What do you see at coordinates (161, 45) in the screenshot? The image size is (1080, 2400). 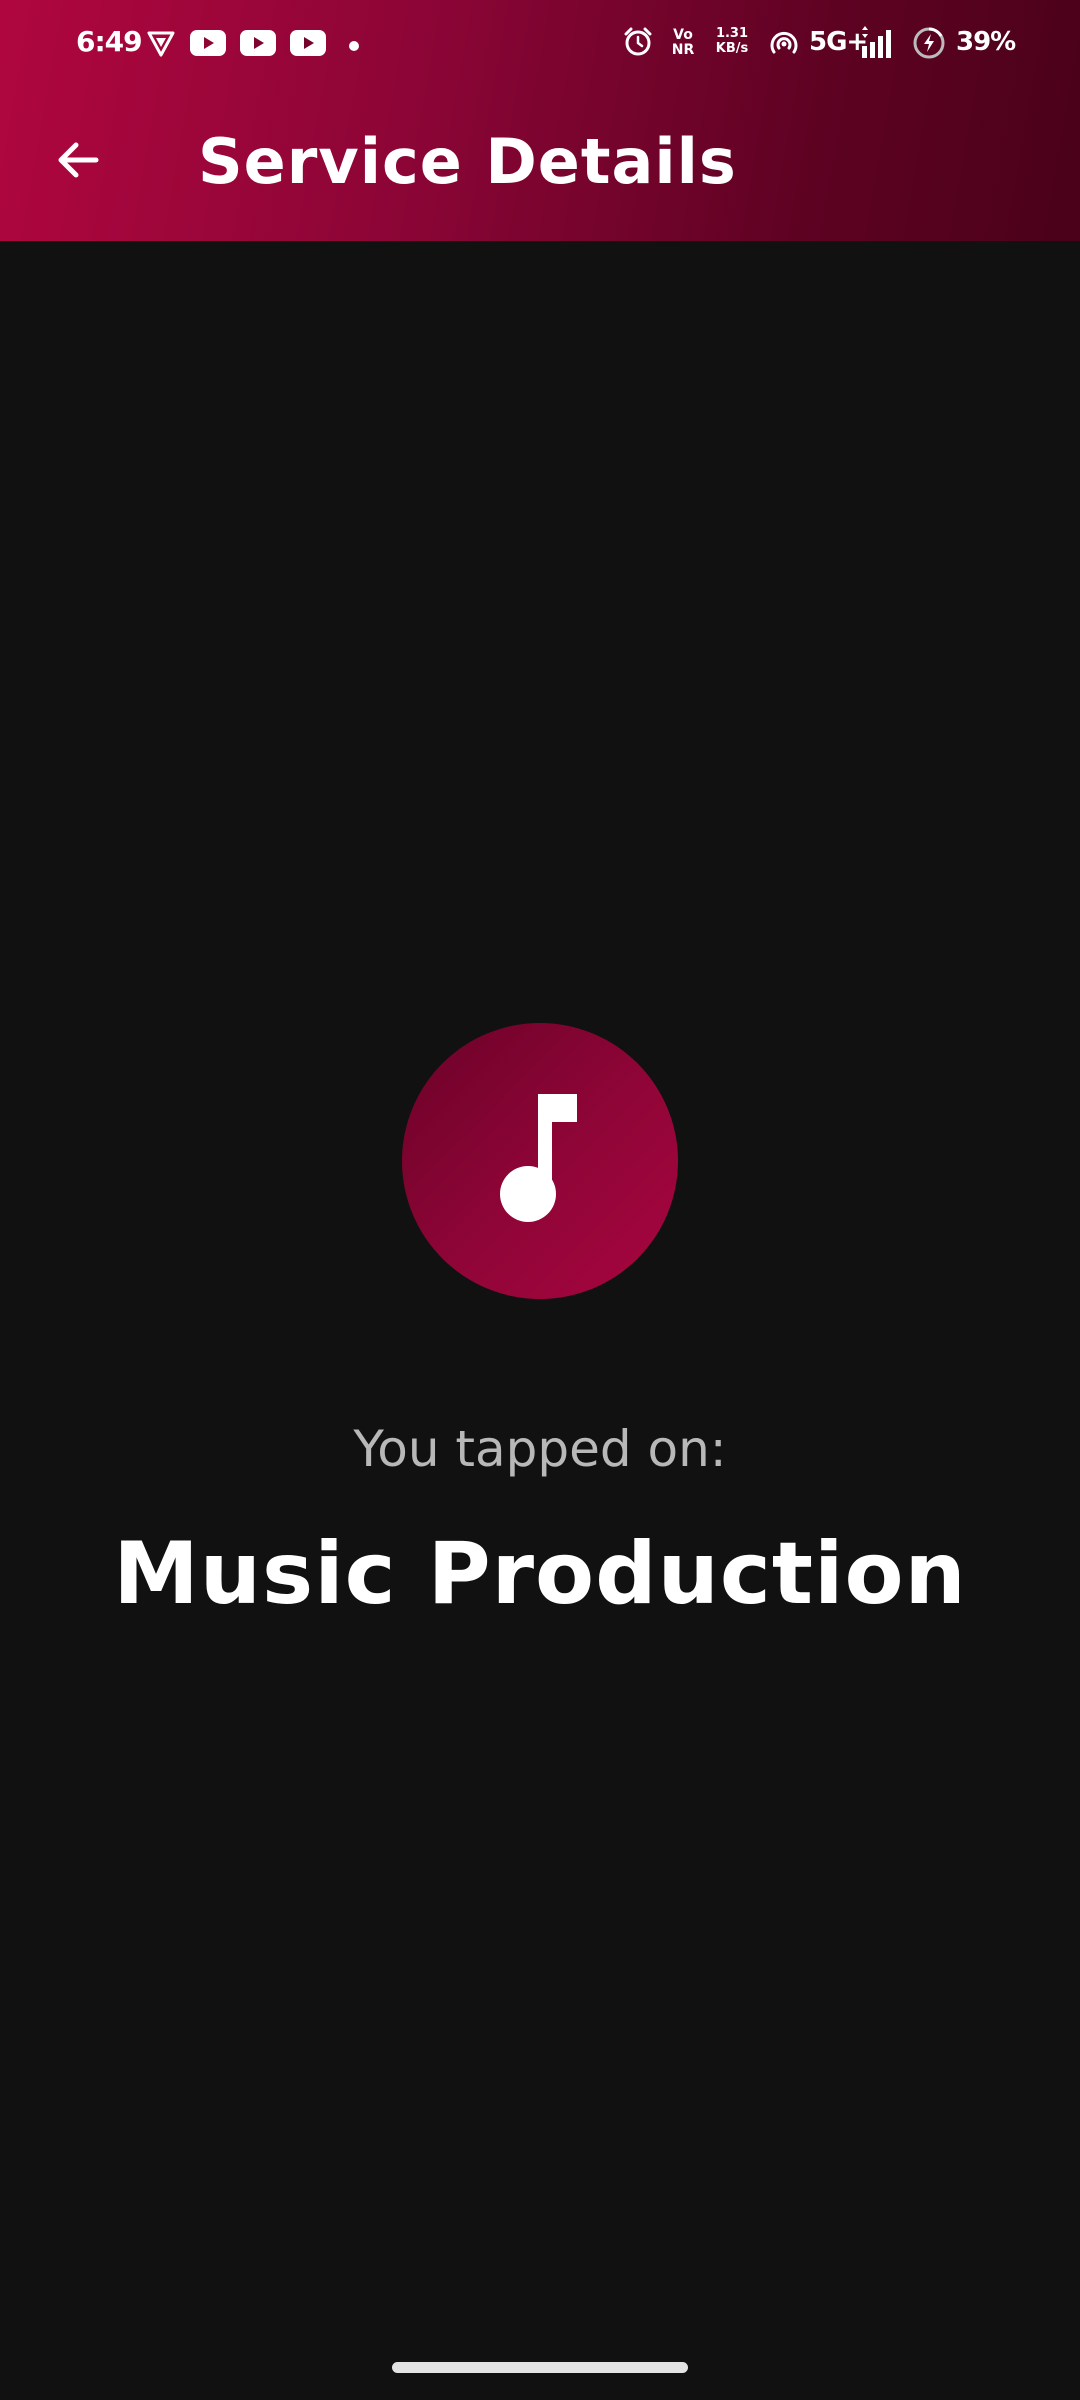 I see `vpn-shield-icon` at bounding box center [161, 45].